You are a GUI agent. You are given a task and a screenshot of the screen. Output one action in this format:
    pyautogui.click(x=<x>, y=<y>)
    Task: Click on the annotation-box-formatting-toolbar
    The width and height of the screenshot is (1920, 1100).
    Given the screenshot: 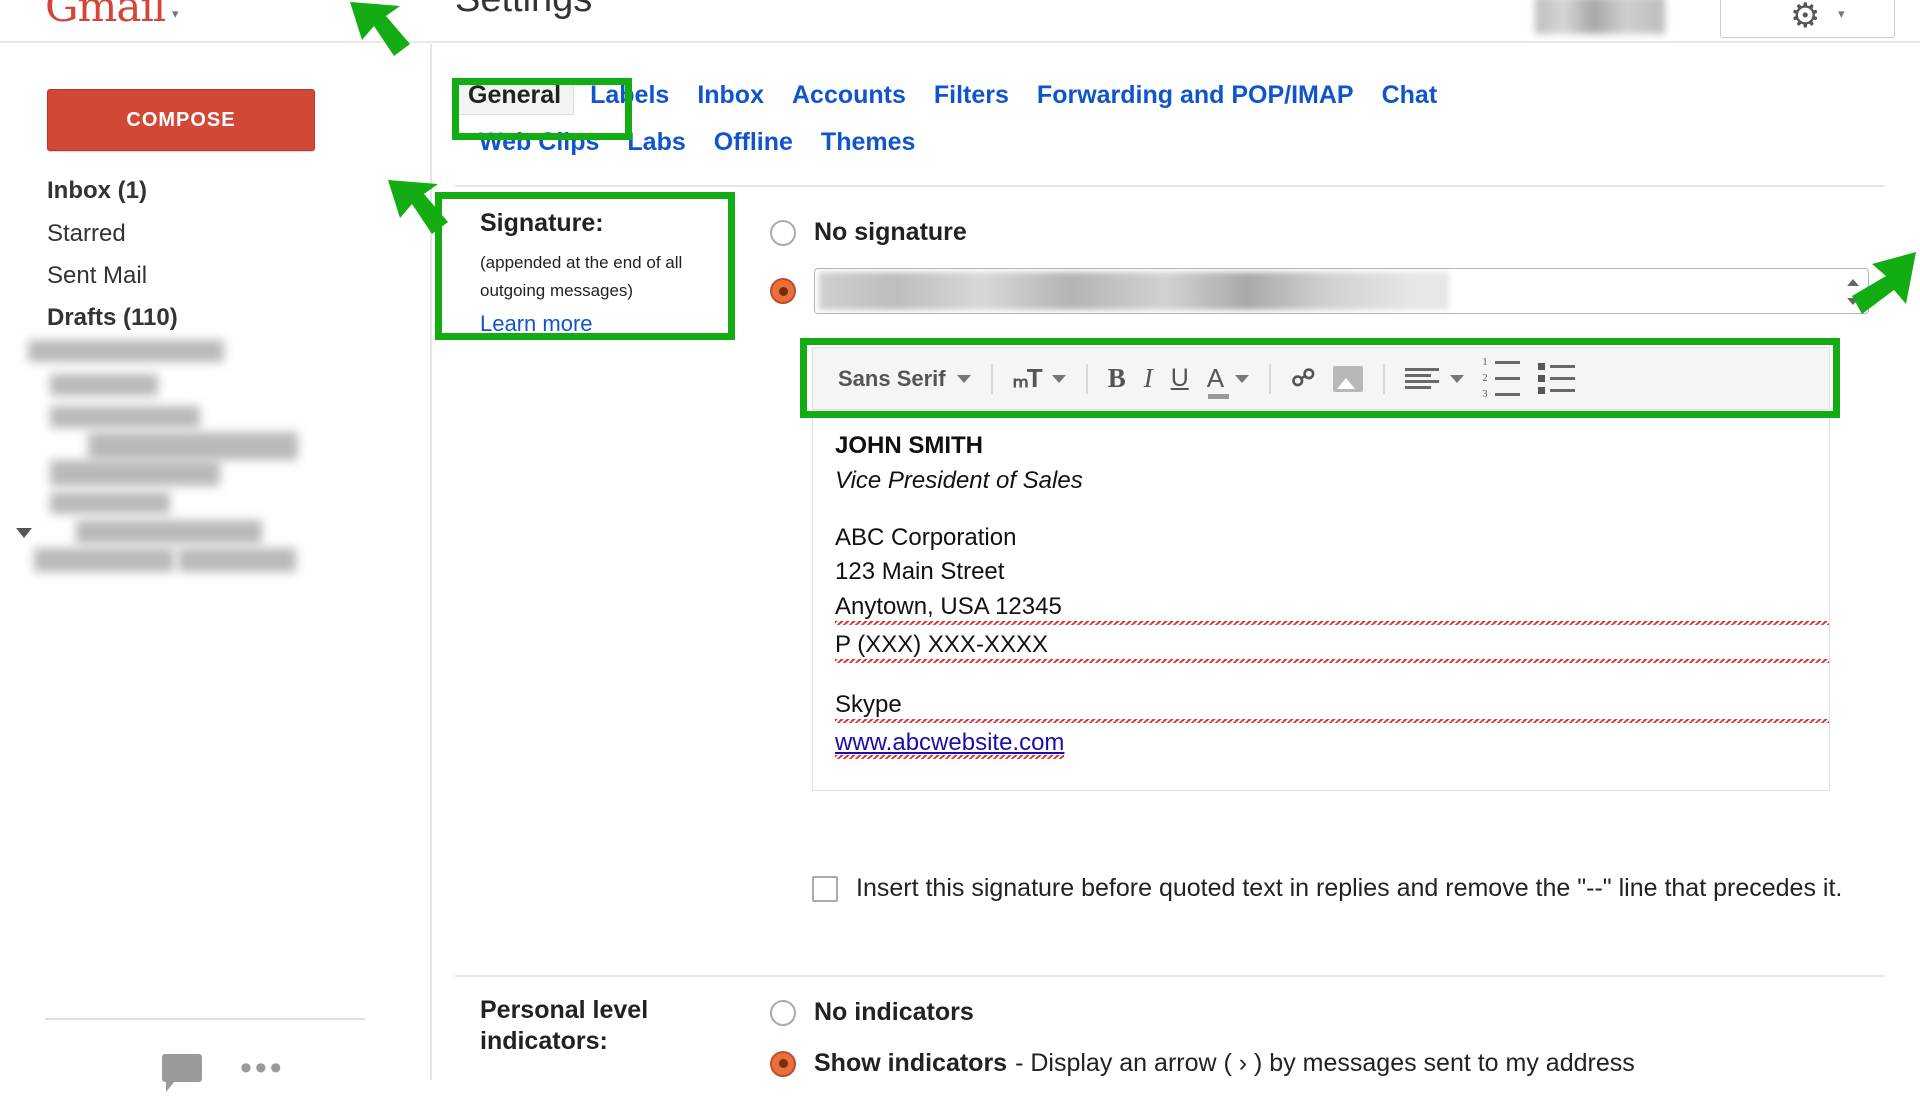 What is the action you would take?
    pyautogui.click(x=1320, y=378)
    